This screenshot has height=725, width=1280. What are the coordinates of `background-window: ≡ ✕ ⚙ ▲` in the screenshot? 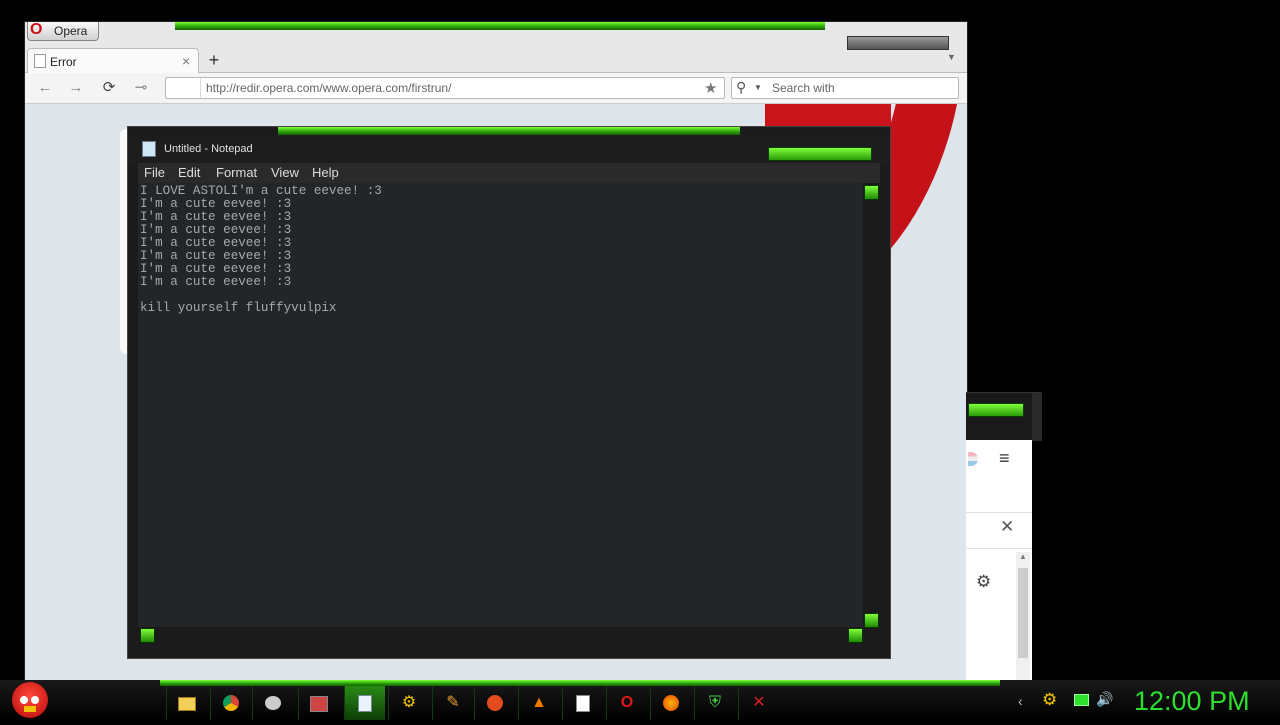 It's located at (1004, 536).